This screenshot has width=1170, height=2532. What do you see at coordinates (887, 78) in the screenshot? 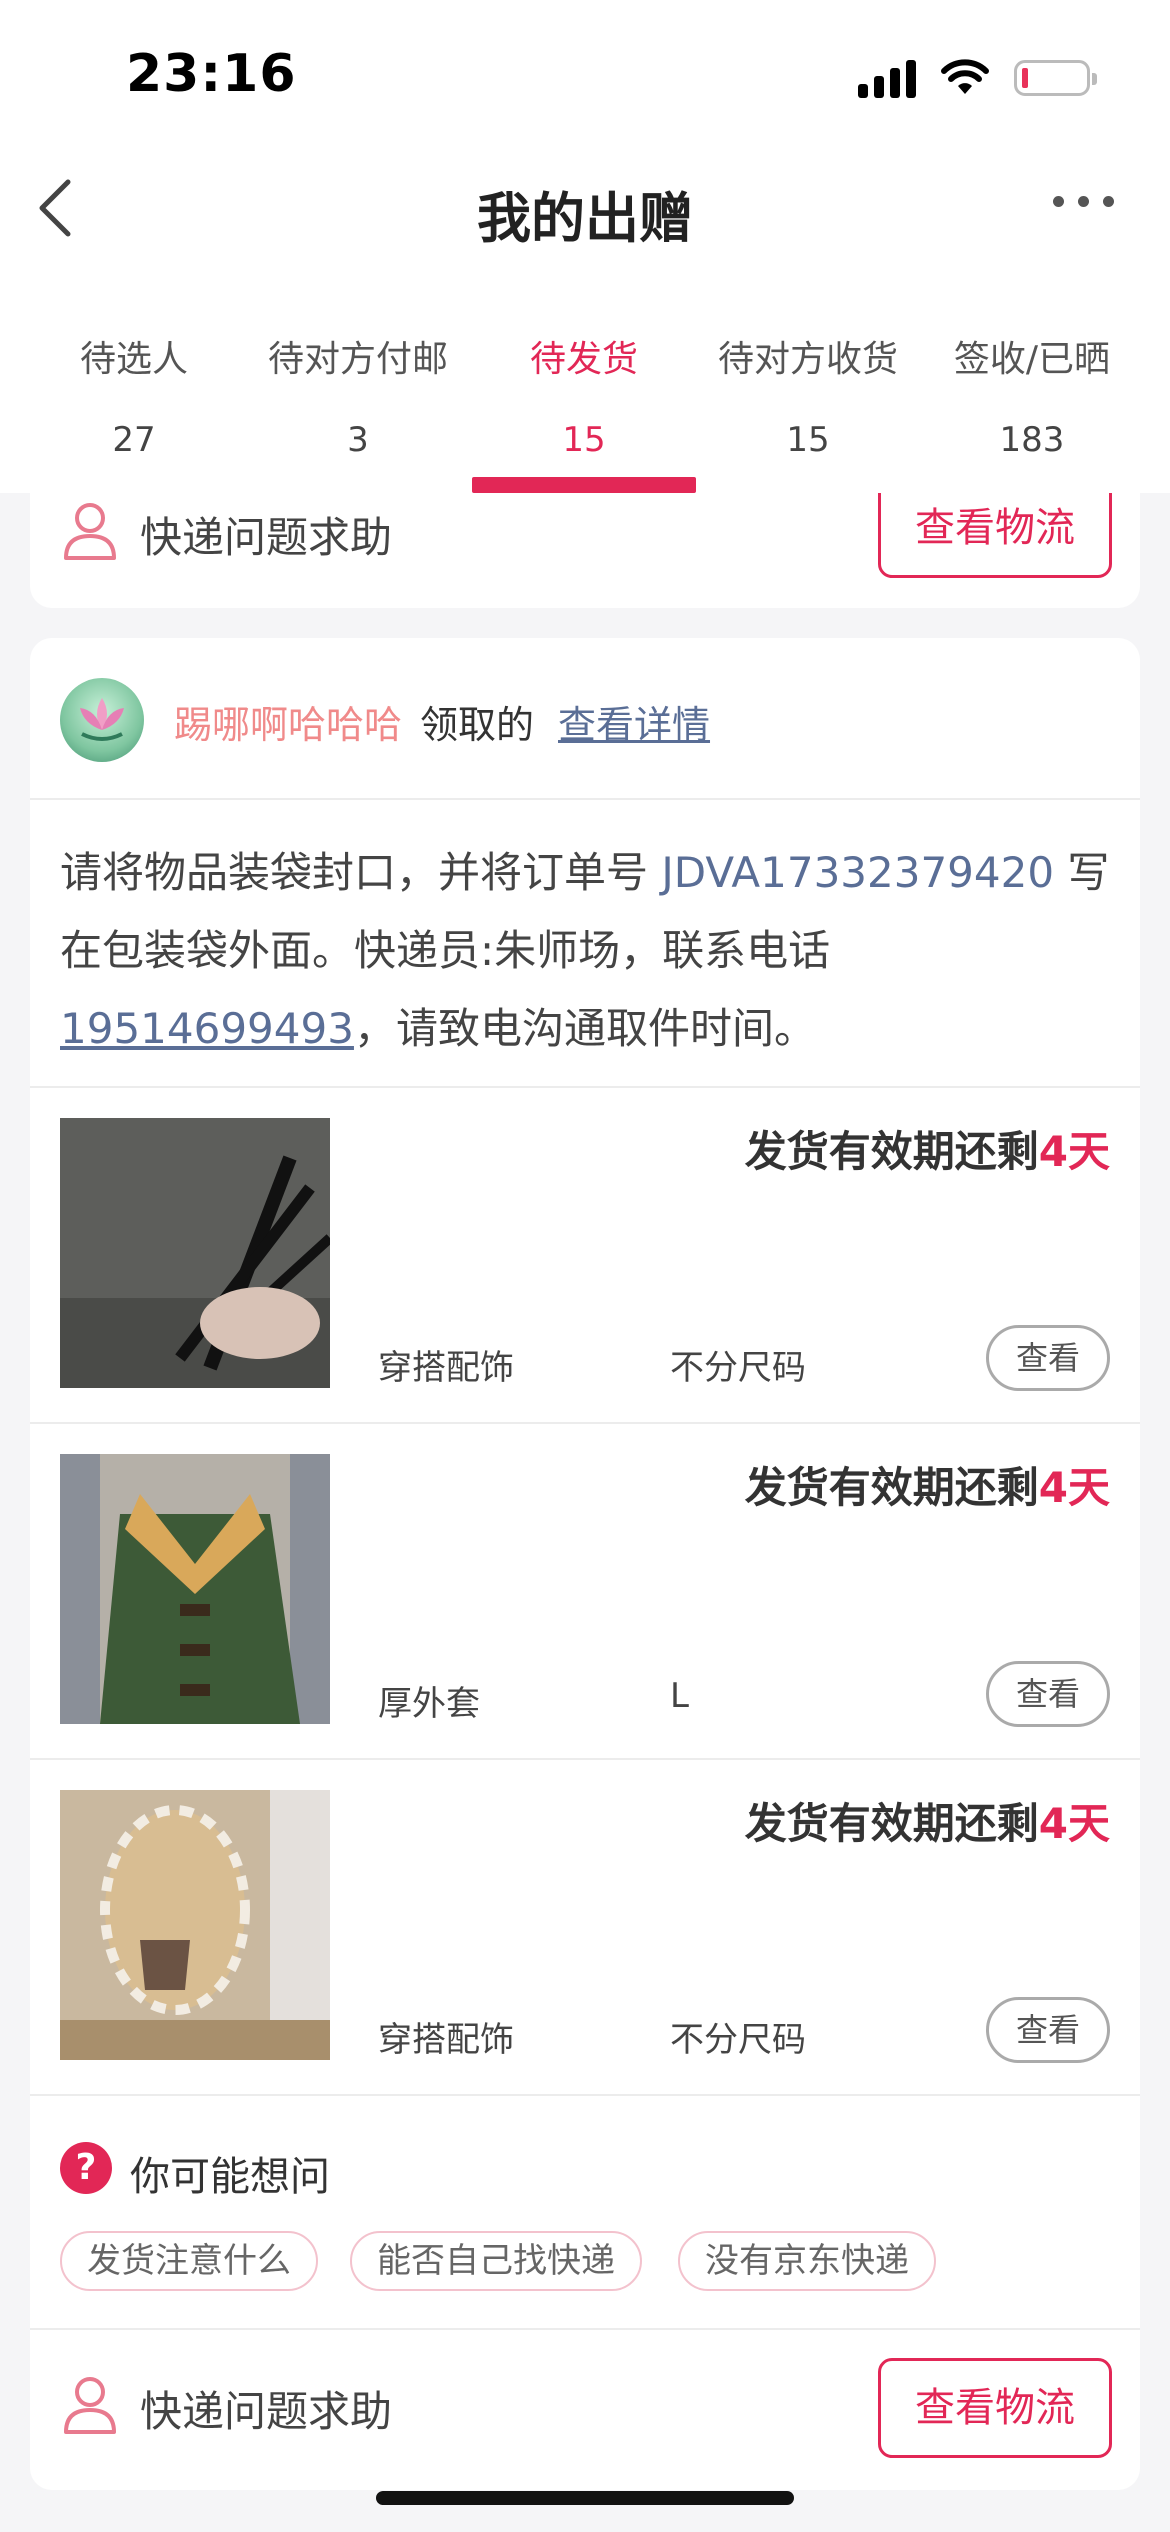
I see `cellular-signal-icon` at bounding box center [887, 78].